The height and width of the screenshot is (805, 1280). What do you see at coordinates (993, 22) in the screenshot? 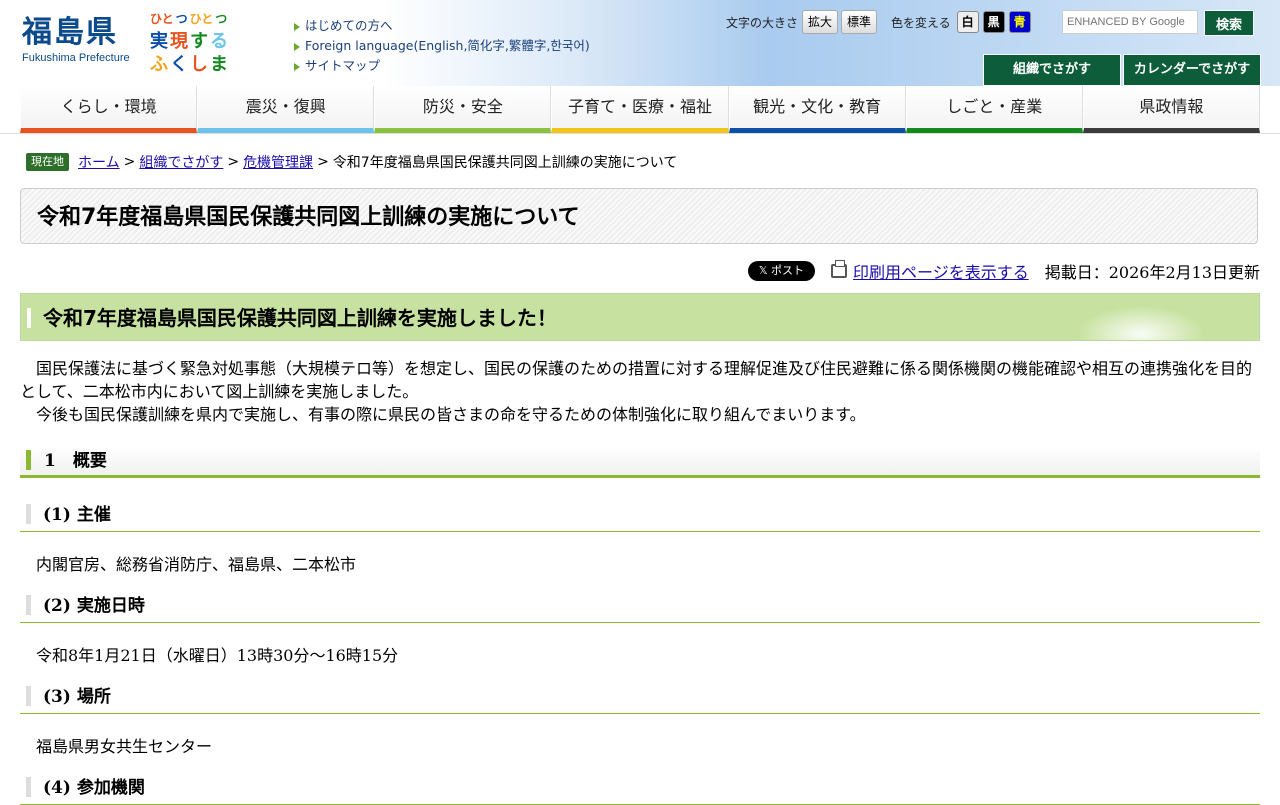
I see `color-black-button: 黒` at bounding box center [993, 22].